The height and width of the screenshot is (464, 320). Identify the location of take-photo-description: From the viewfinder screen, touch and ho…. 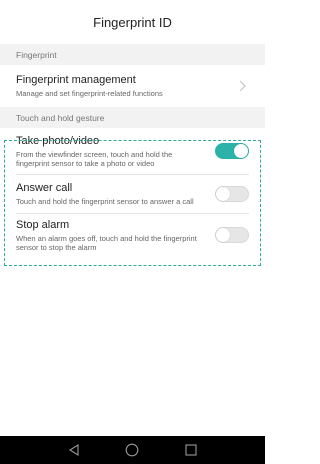
(94, 158).